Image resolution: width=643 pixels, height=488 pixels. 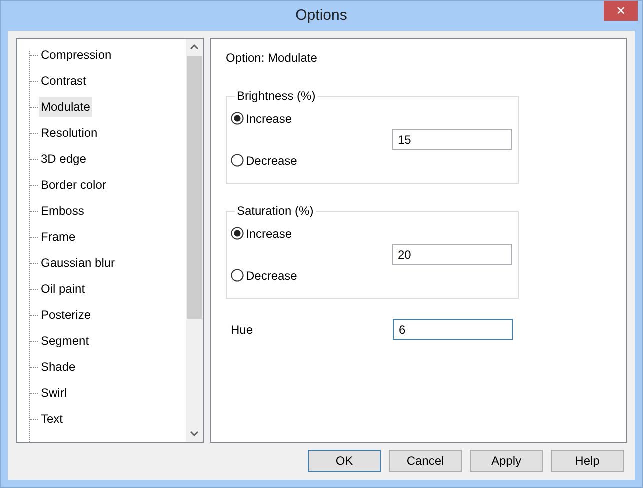 What do you see at coordinates (276, 96) in the screenshot?
I see `group-title: Brightness (%)` at bounding box center [276, 96].